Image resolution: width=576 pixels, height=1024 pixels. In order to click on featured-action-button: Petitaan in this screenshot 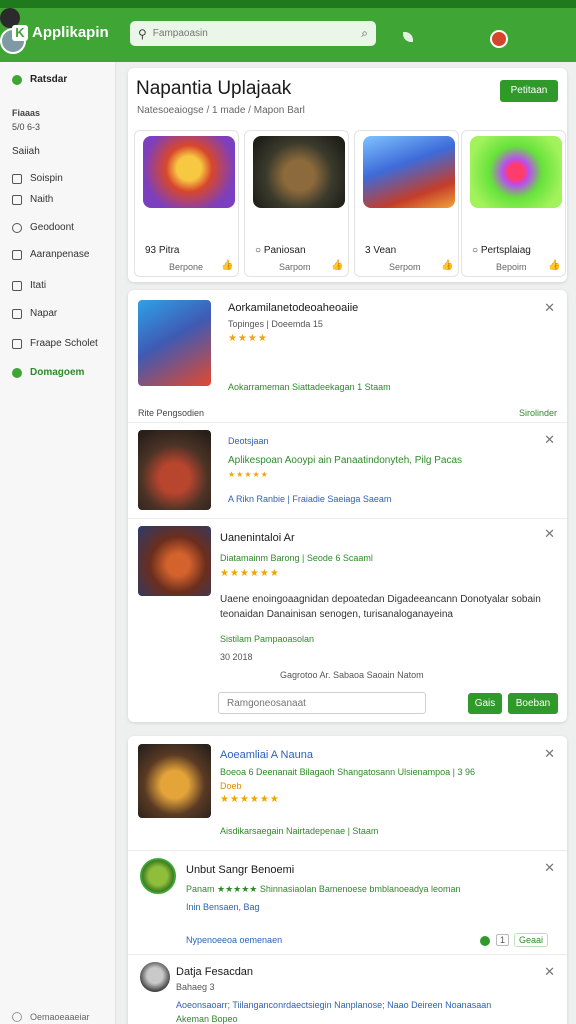, I will do `click(529, 91)`.